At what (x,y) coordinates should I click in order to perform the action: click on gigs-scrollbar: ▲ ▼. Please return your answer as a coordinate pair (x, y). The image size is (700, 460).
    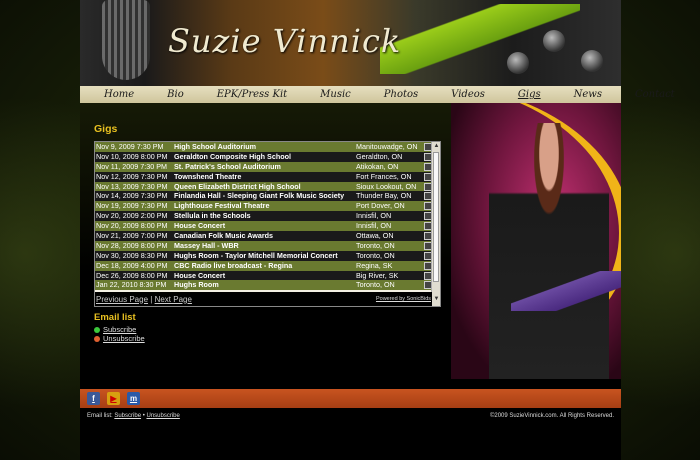
    Looking at the image, I should click on (435, 224).